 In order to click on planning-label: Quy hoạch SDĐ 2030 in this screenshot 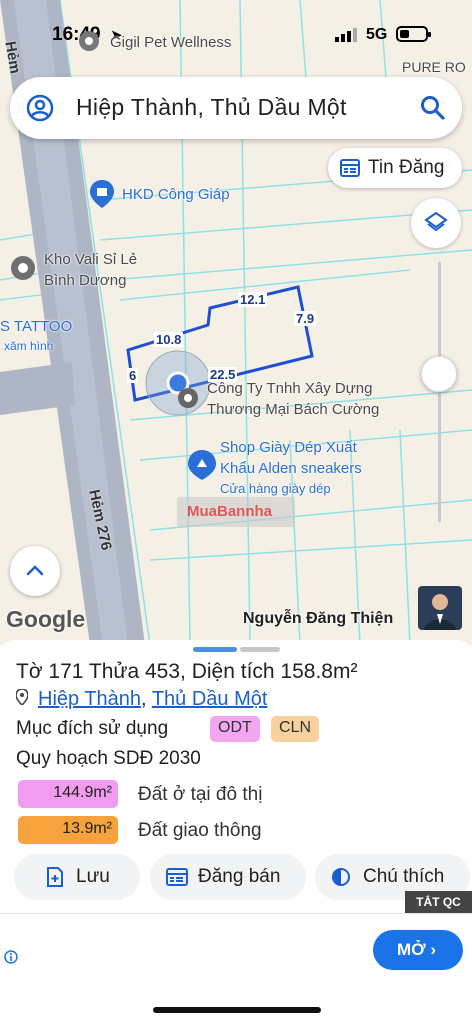, I will do `click(108, 758)`.